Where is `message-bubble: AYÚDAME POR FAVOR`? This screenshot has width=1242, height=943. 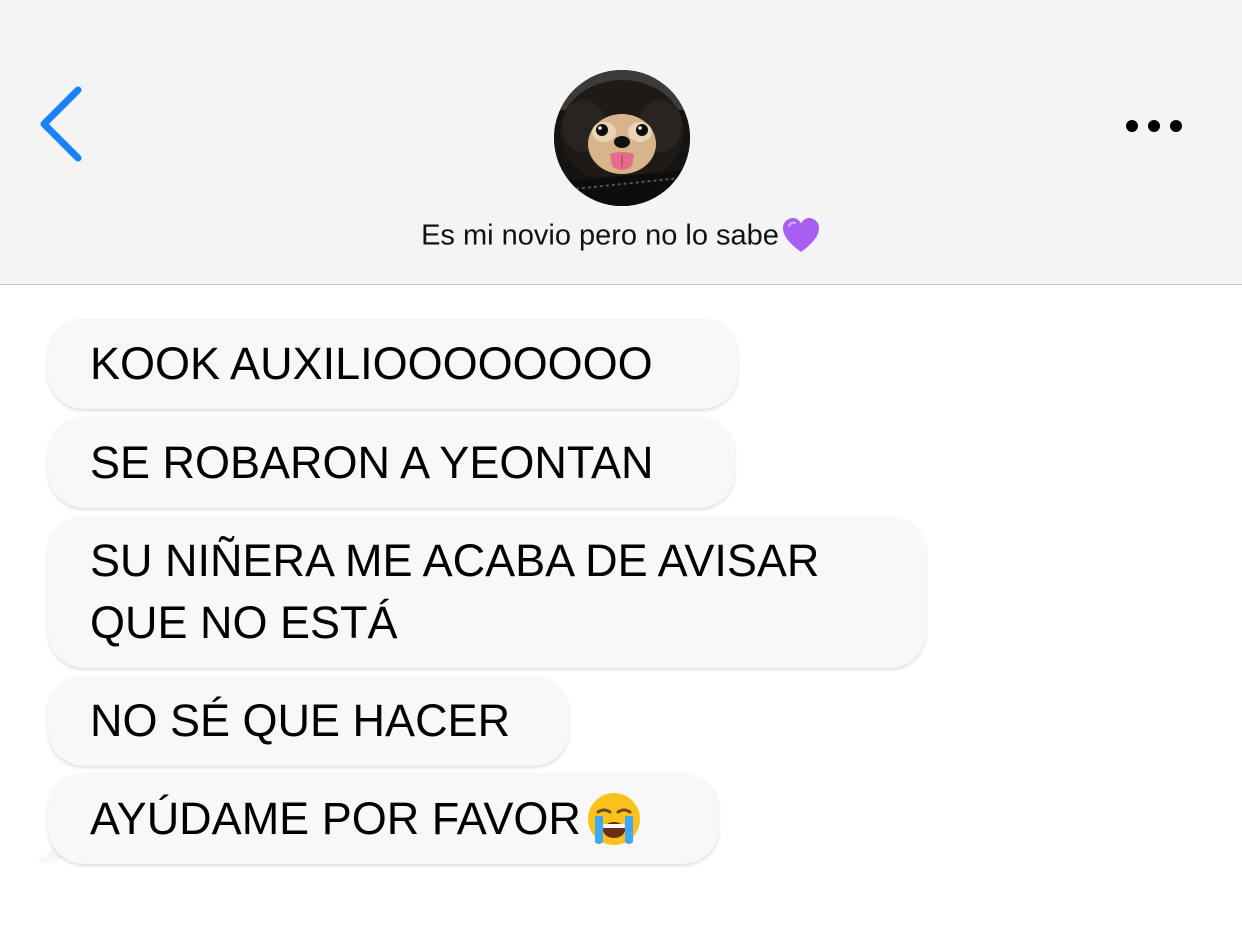
message-bubble: AYÚDAME POR FAVOR is located at coordinates (383, 818).